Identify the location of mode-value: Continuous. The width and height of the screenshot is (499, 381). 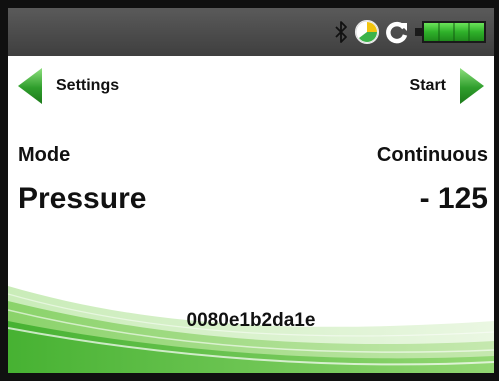
(432, 155).